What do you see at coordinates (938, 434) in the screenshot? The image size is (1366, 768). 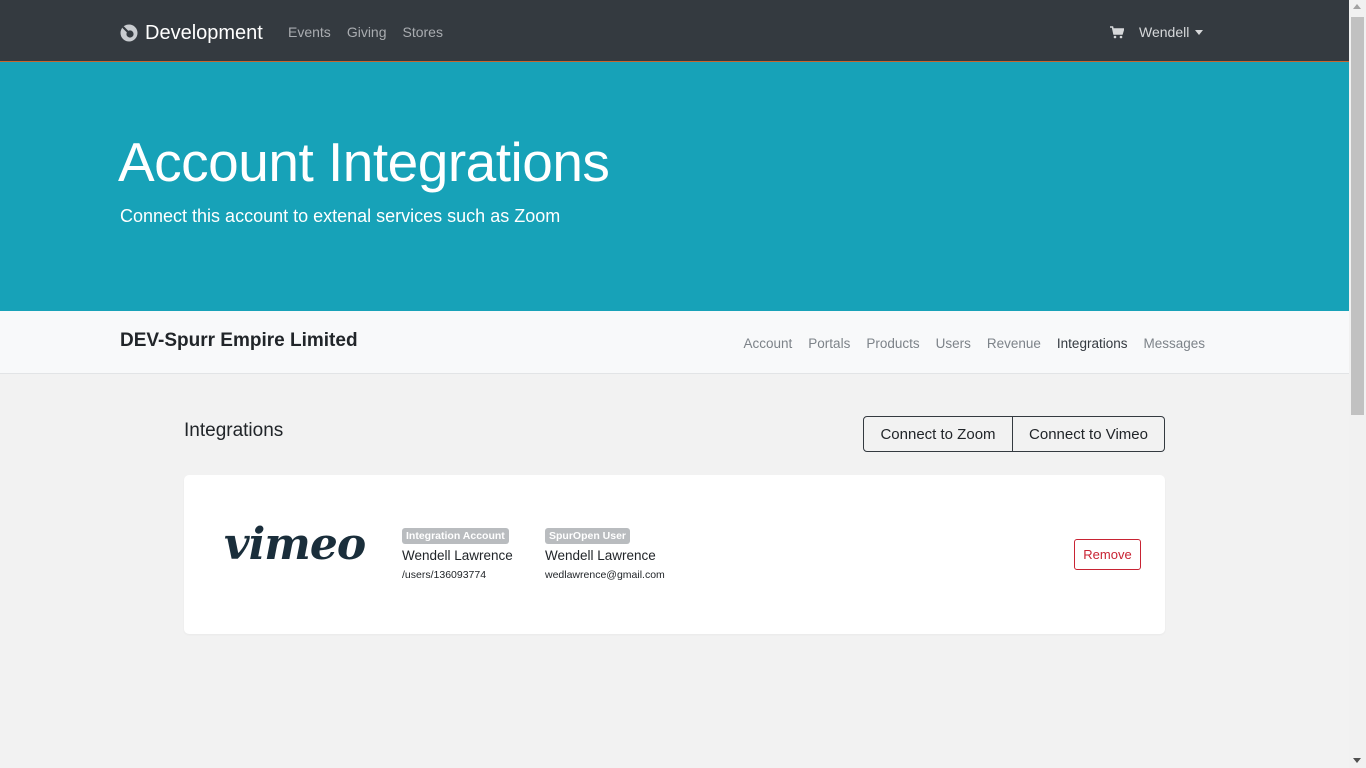 I see `connect-zoom-button: Connect to Zoom` at bounding box center [938, 434].